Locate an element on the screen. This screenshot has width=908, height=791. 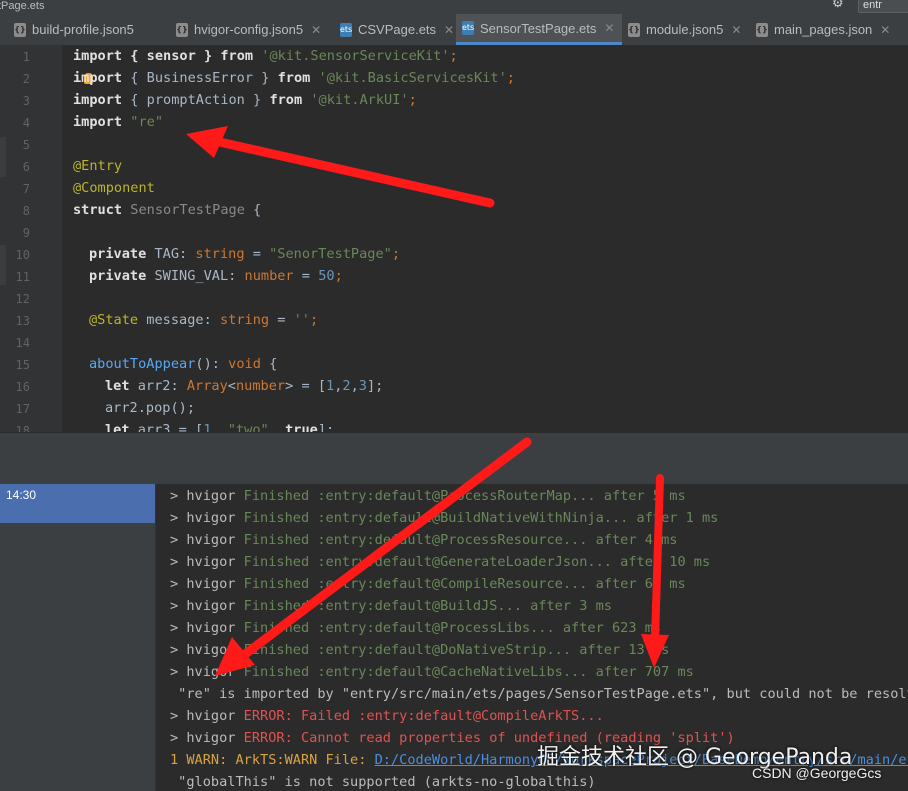
line-number: 14 is located at coordinates (22, 343).